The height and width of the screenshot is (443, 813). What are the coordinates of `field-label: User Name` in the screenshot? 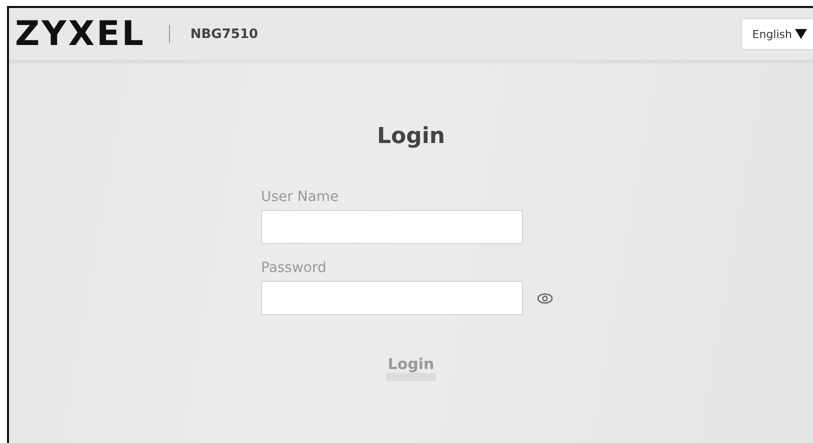 It's located at (300, 197).